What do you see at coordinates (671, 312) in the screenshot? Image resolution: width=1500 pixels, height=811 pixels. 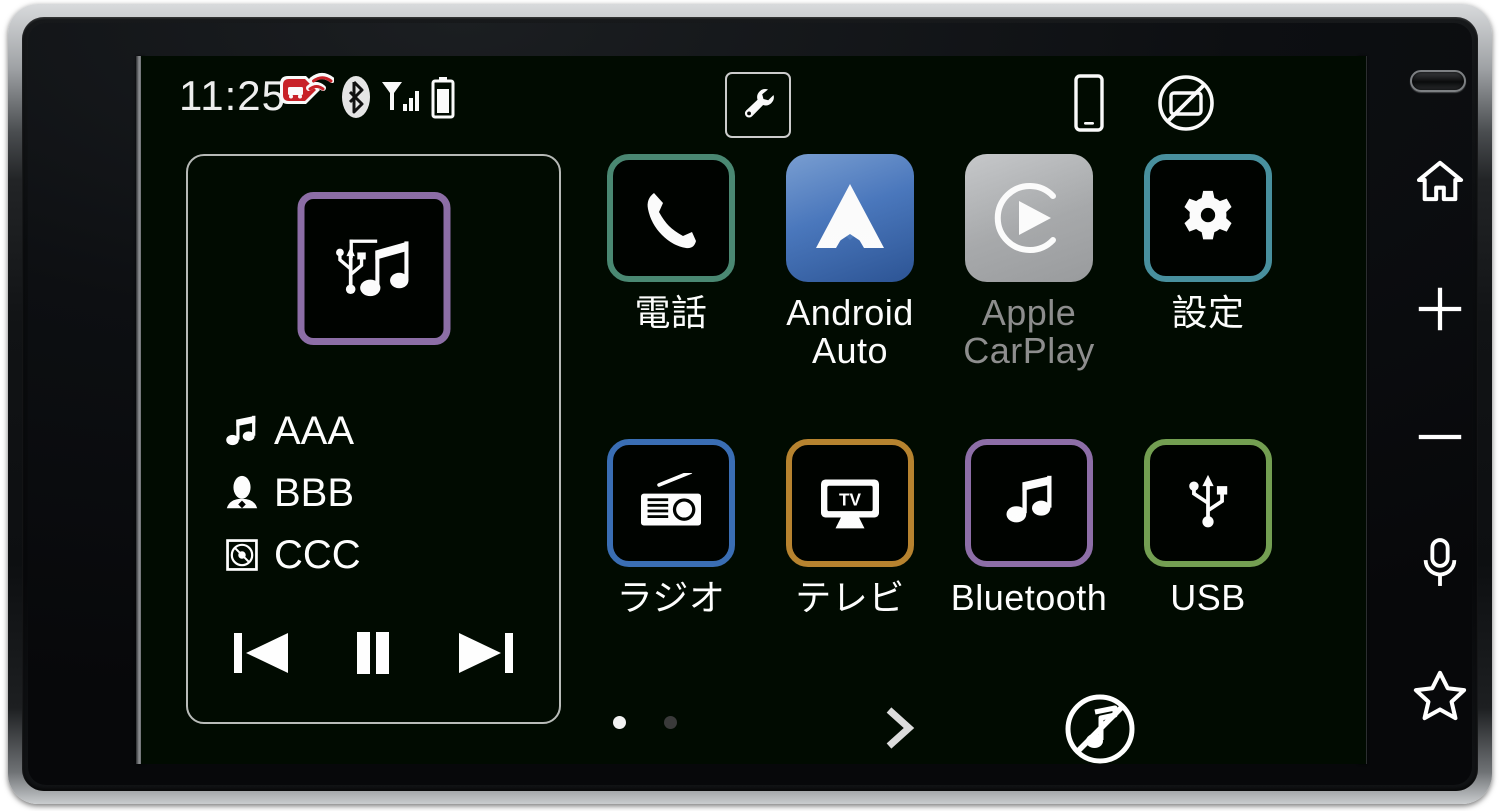 I see `app-phone-label: 電話` at bounding box center [671, 312].